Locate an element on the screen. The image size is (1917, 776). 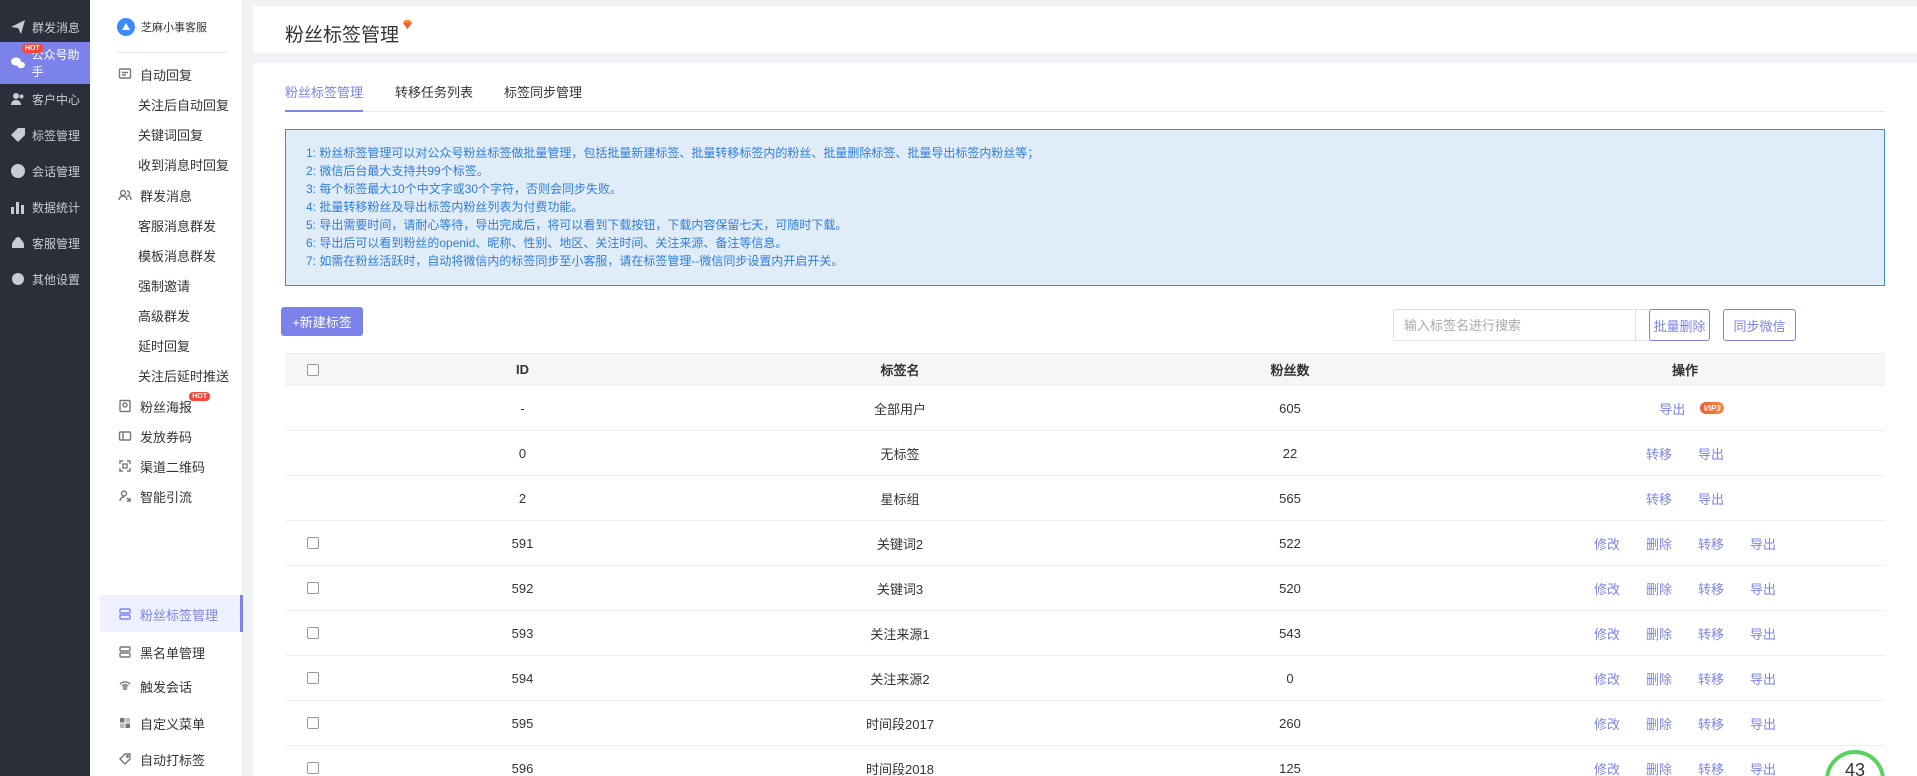
sync-wechat-button: 同步微信 is located at coordinates (1759, 325).